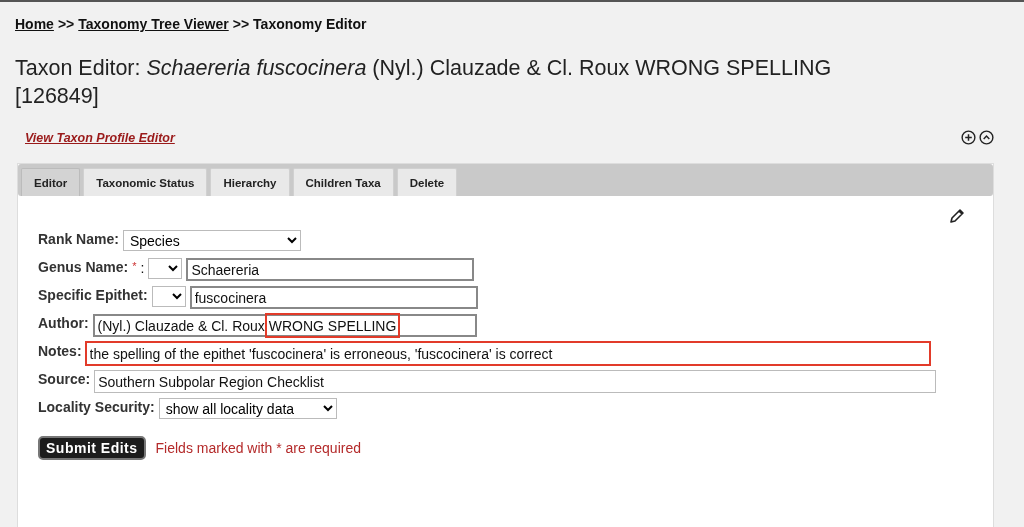 The image size is (1024, 527). Describe the element at coordinates (211, 240) in the screenshot. I see `select-field: Species` at that location.